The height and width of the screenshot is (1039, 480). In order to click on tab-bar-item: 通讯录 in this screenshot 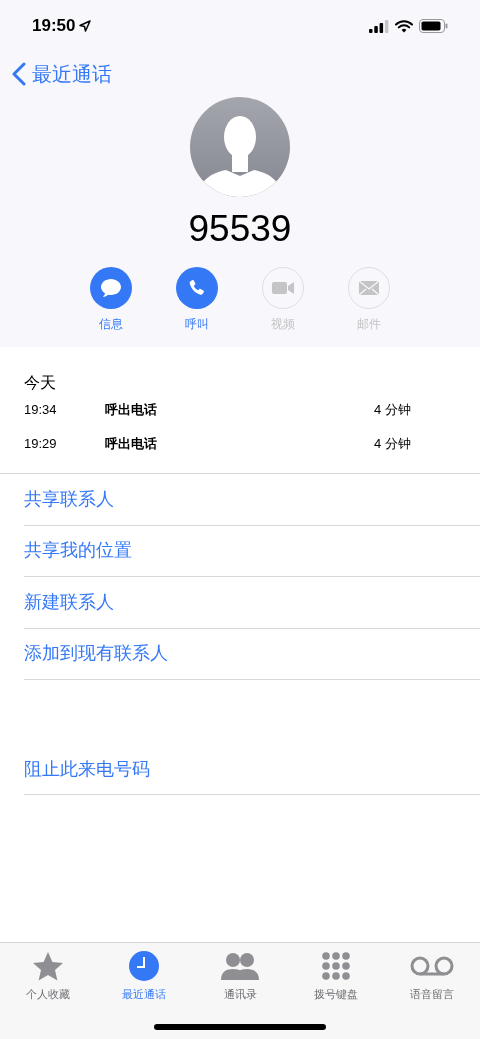, I will do `click(240, 976)`.